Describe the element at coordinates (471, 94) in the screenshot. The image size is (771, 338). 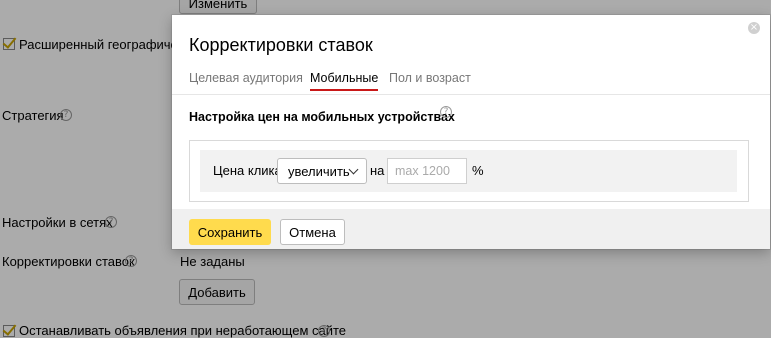
I see `tabs-divider` at that location.